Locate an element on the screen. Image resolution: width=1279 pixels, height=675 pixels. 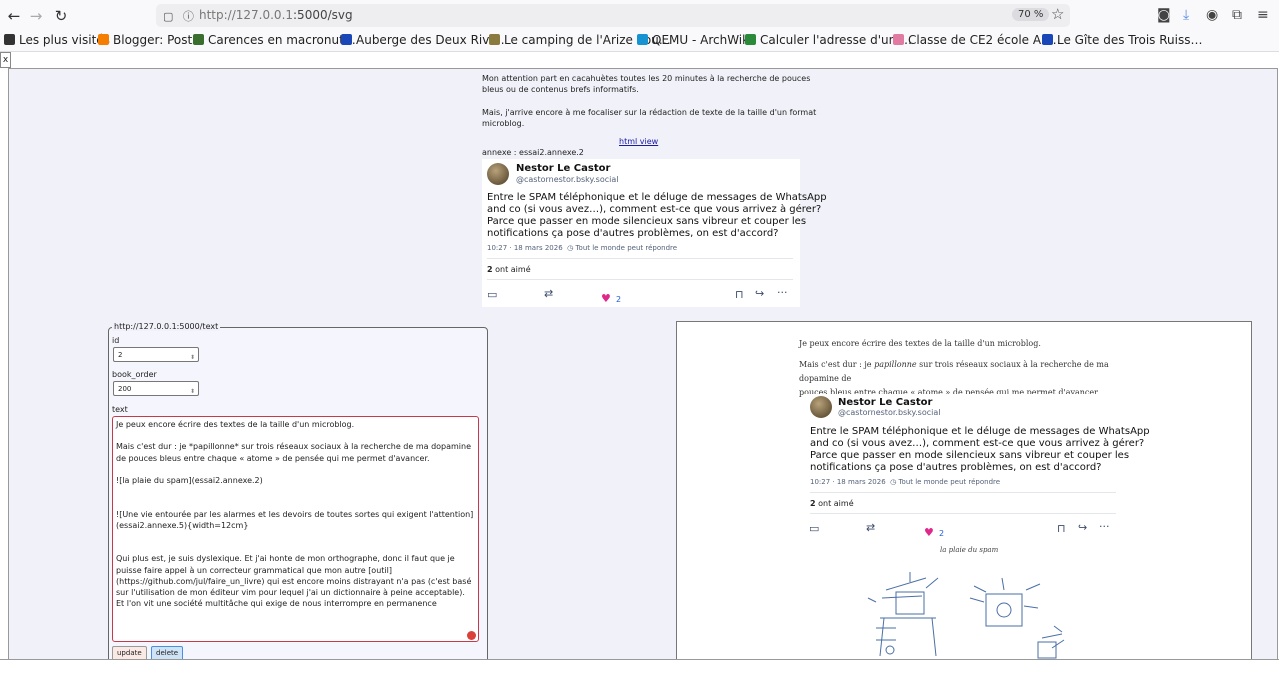
reply-setting: Tout le monde peut répondre is located at coordinates (626, 248).